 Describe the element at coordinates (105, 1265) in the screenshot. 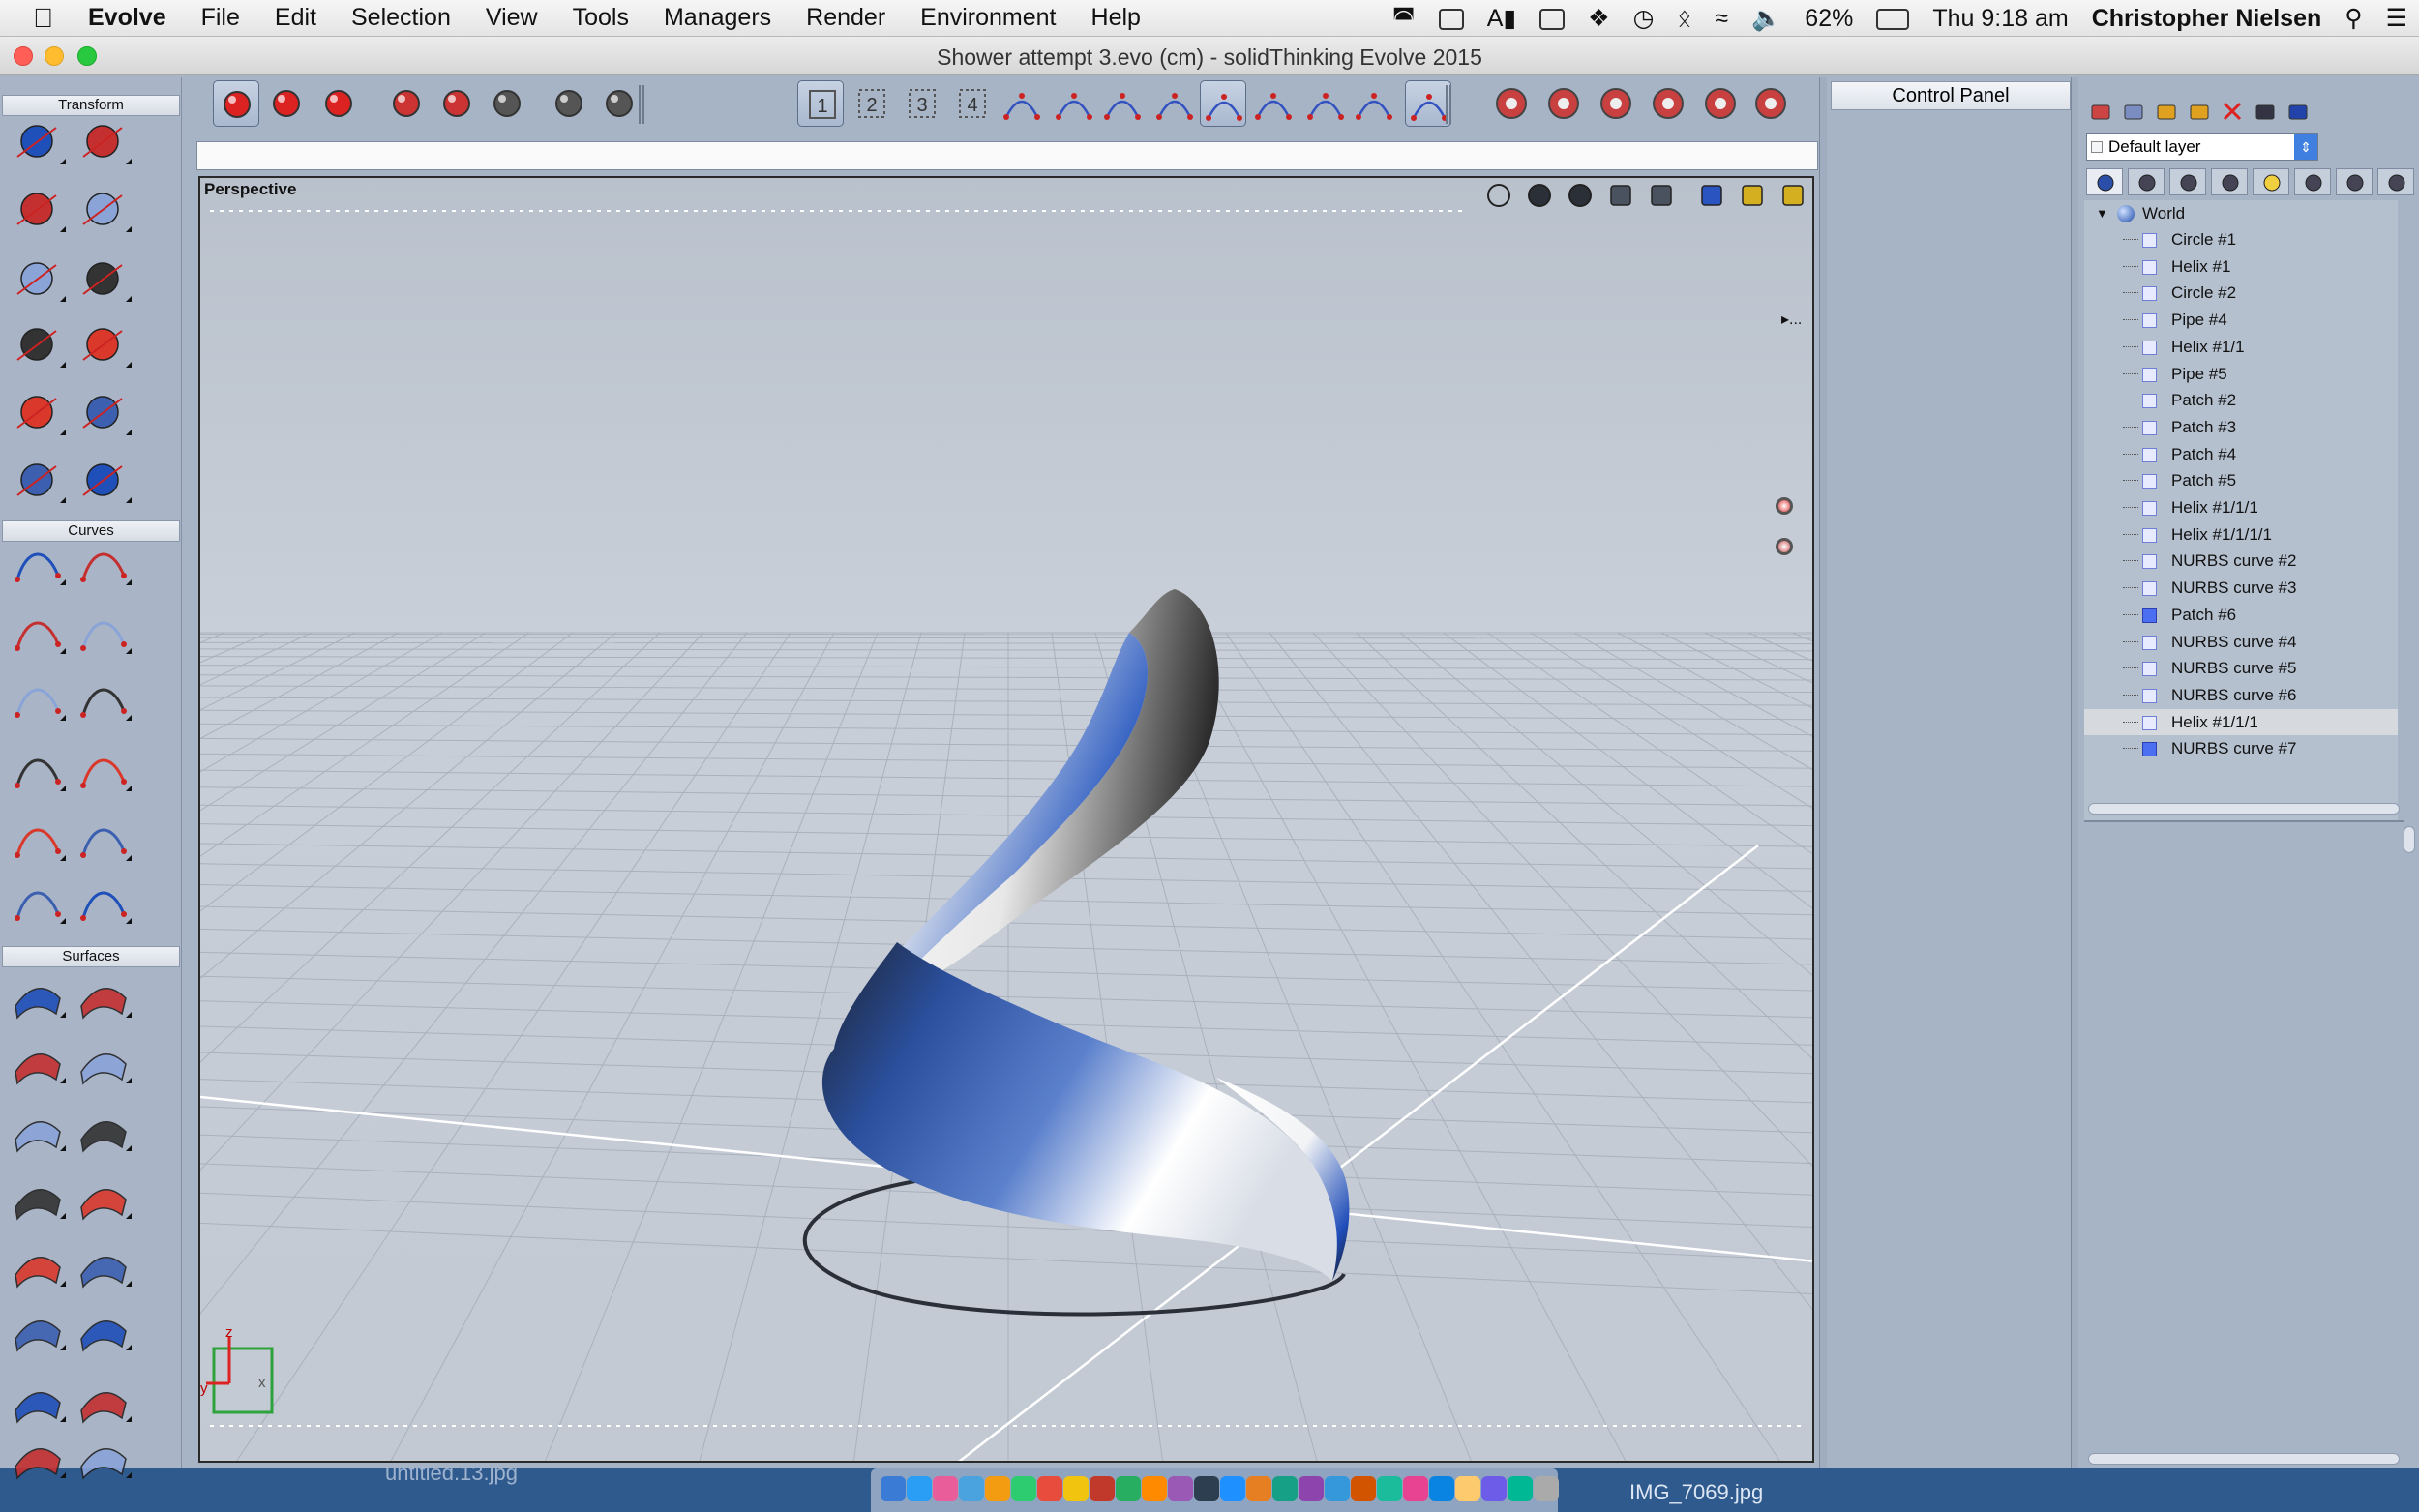

I see `palette-tool-34-icon` at that location.